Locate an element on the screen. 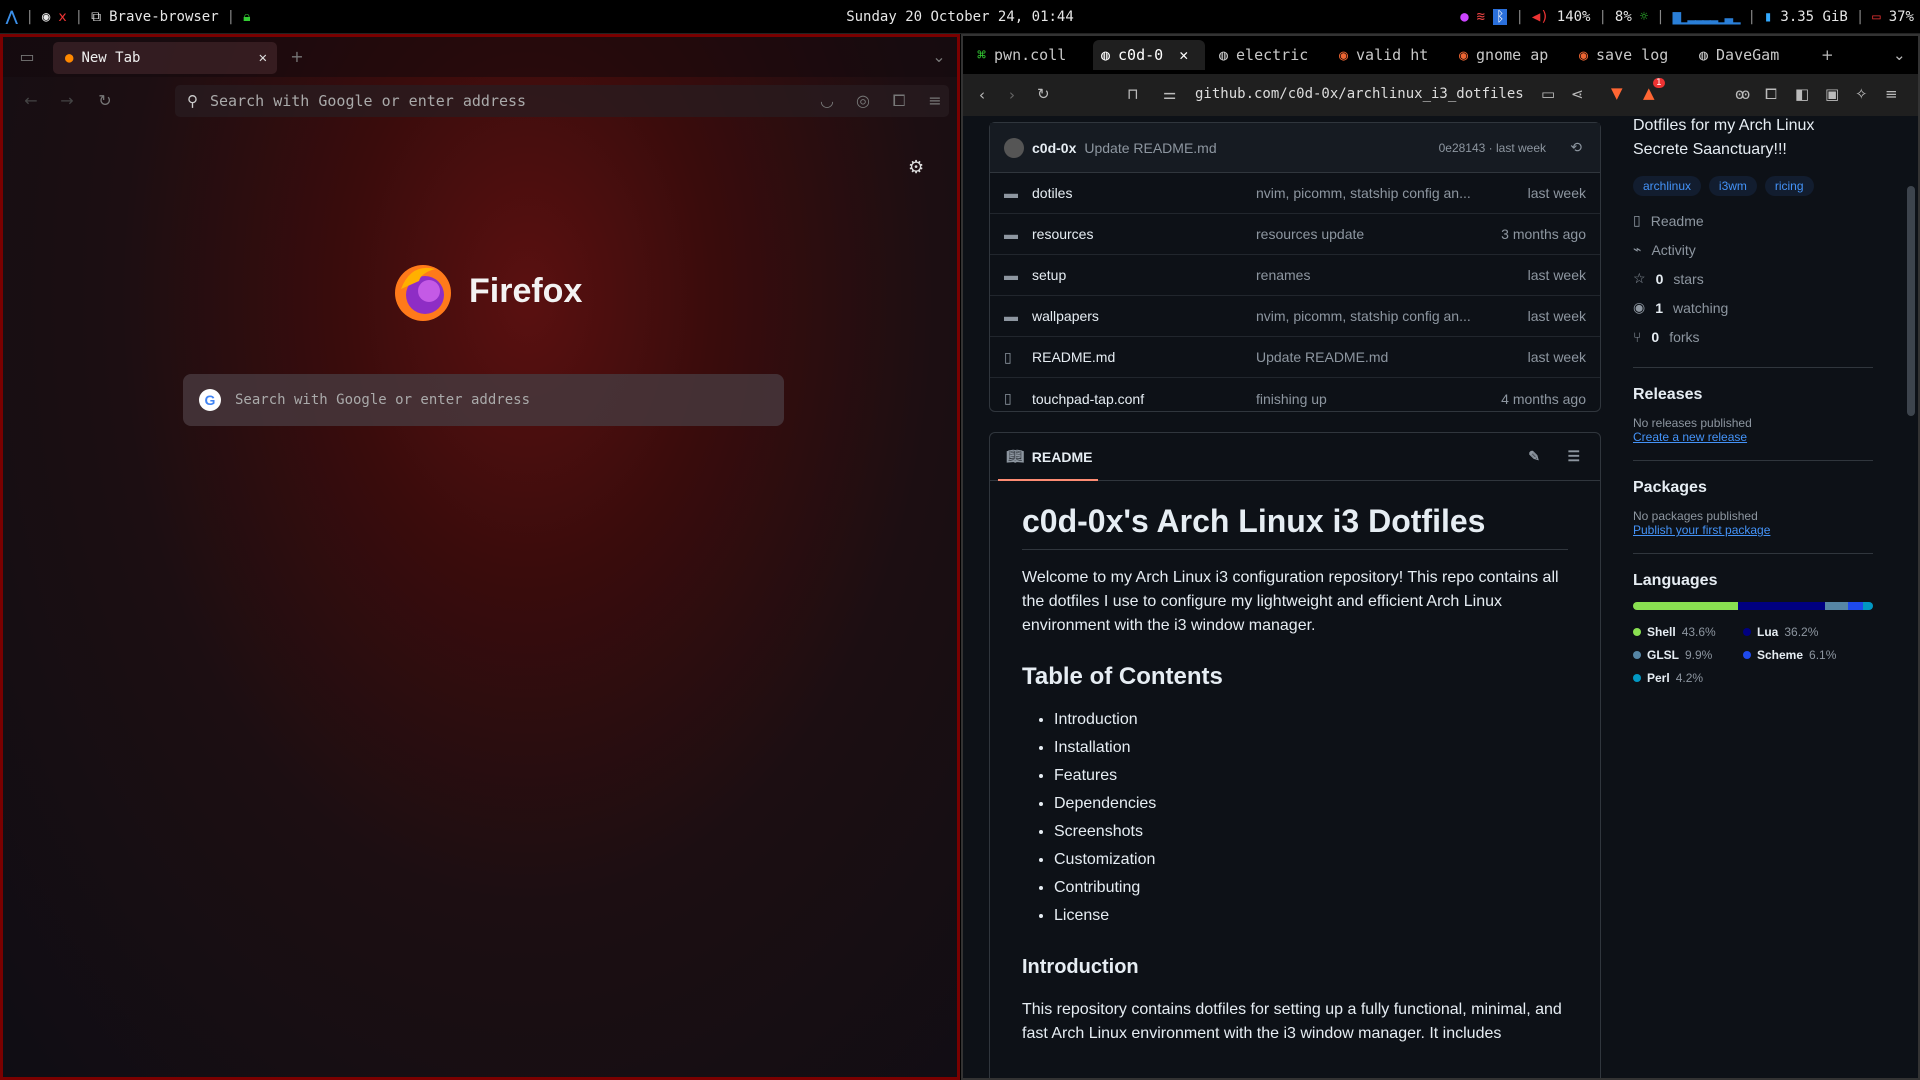 Image resolution: width=1920 pixels, height=1080 pixels. file-commit-message: finishing up is located at coordinates (1371, 399).